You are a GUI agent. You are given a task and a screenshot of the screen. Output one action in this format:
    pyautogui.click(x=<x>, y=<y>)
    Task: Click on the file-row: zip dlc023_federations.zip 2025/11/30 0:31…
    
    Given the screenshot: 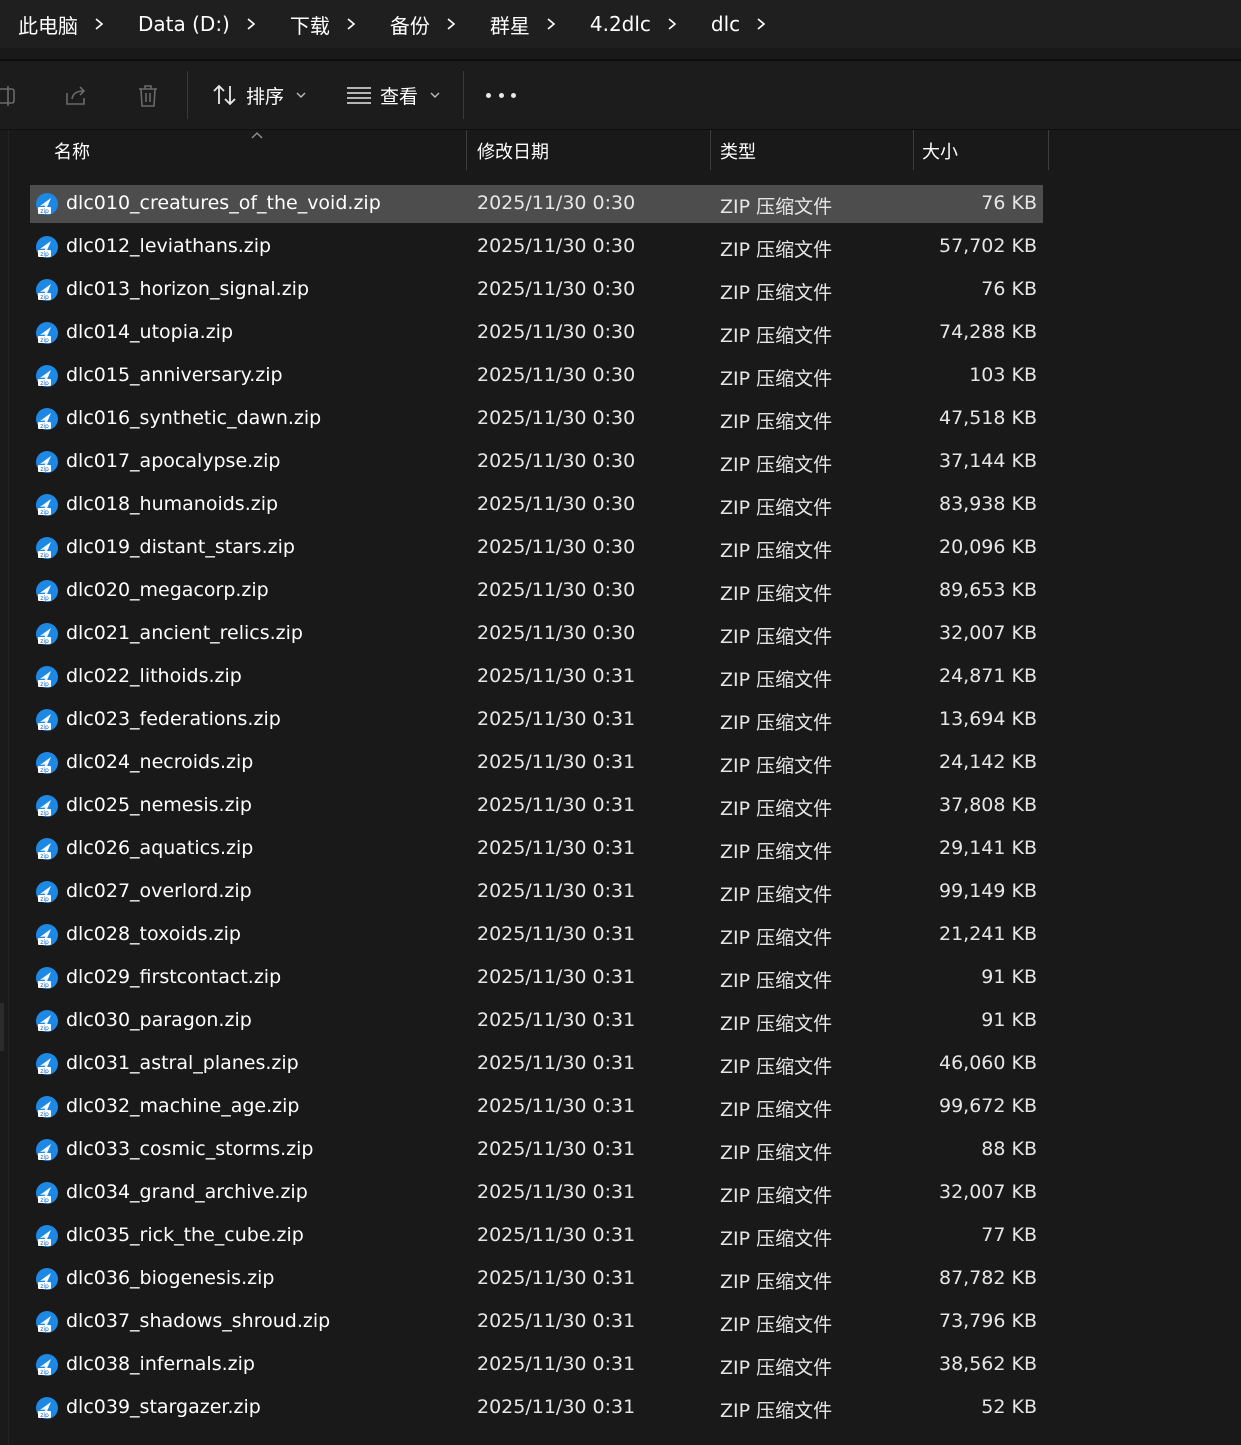 What is the action you would take?
    pyautogui.click(x=536, y=720)
    